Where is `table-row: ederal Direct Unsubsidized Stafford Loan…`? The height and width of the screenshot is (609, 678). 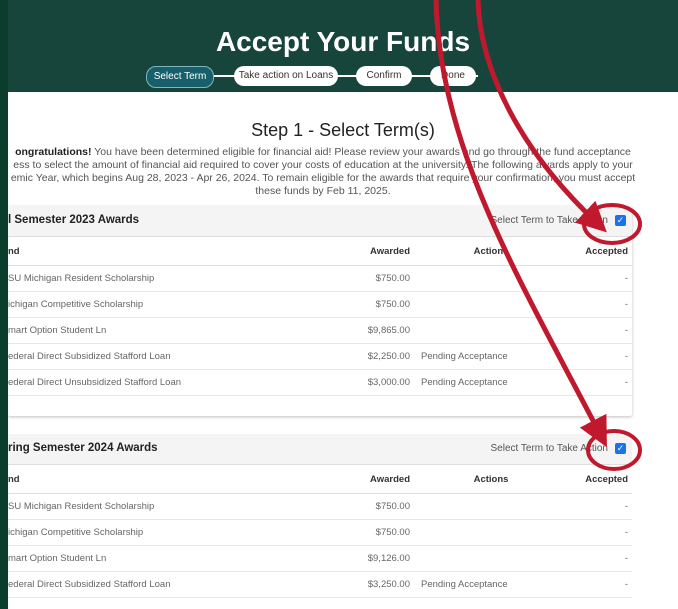
table-row: ederal Direct Unsubsidized Stafford Loan… is located at coordinates (320, 382).